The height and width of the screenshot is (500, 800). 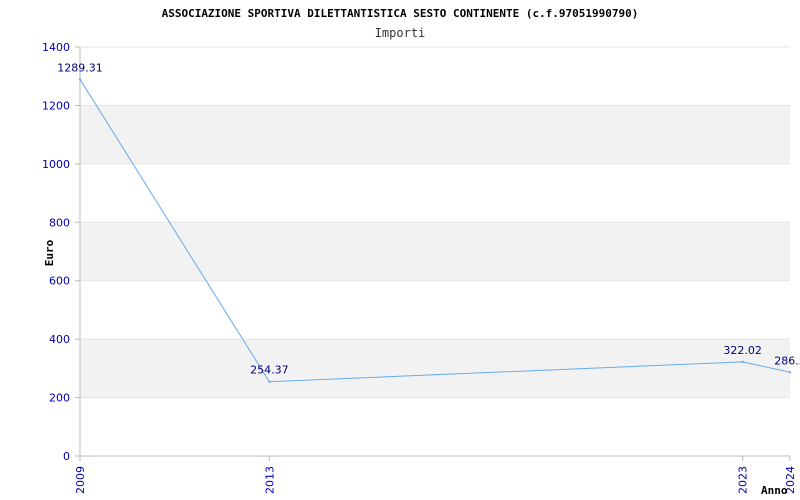 What do you see at coordinates (743, 480) in the screenshot?
I see `x-tick-label: 2023` at bounding box center [743, 480].